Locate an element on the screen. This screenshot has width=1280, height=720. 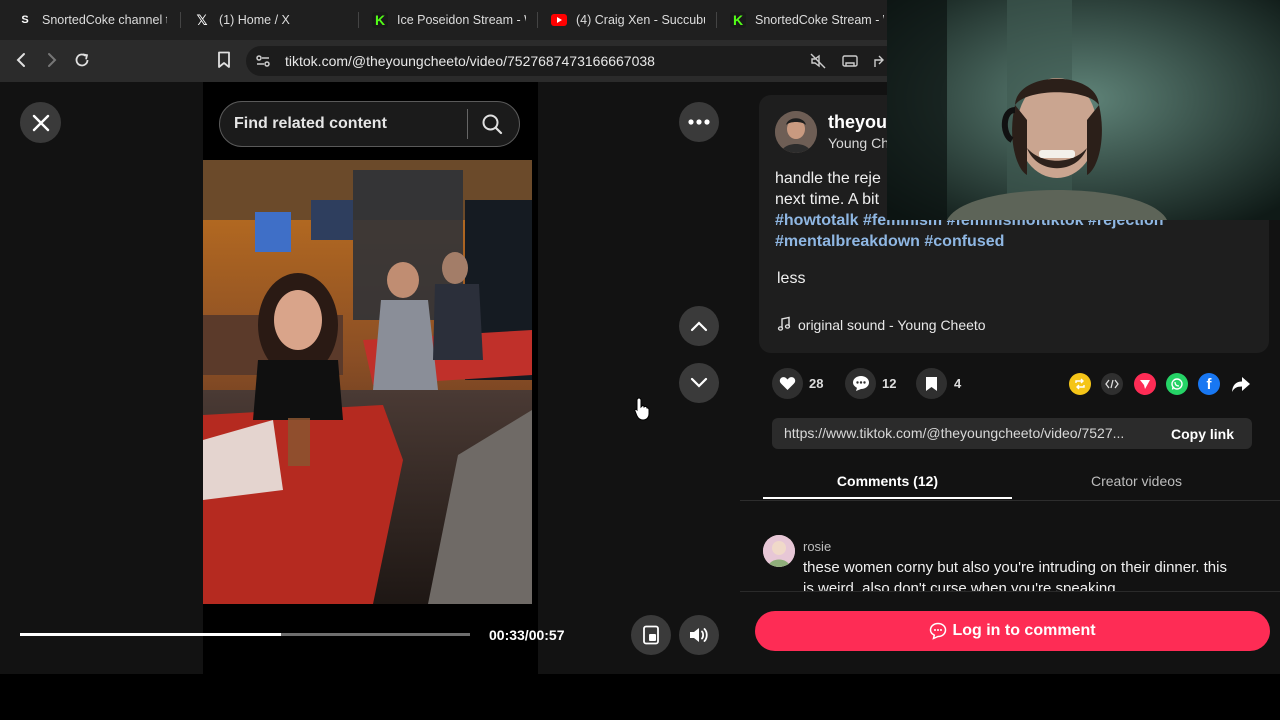
browser-tab: K SnortedCoke Stream - W is located at coordinates (807, 20).